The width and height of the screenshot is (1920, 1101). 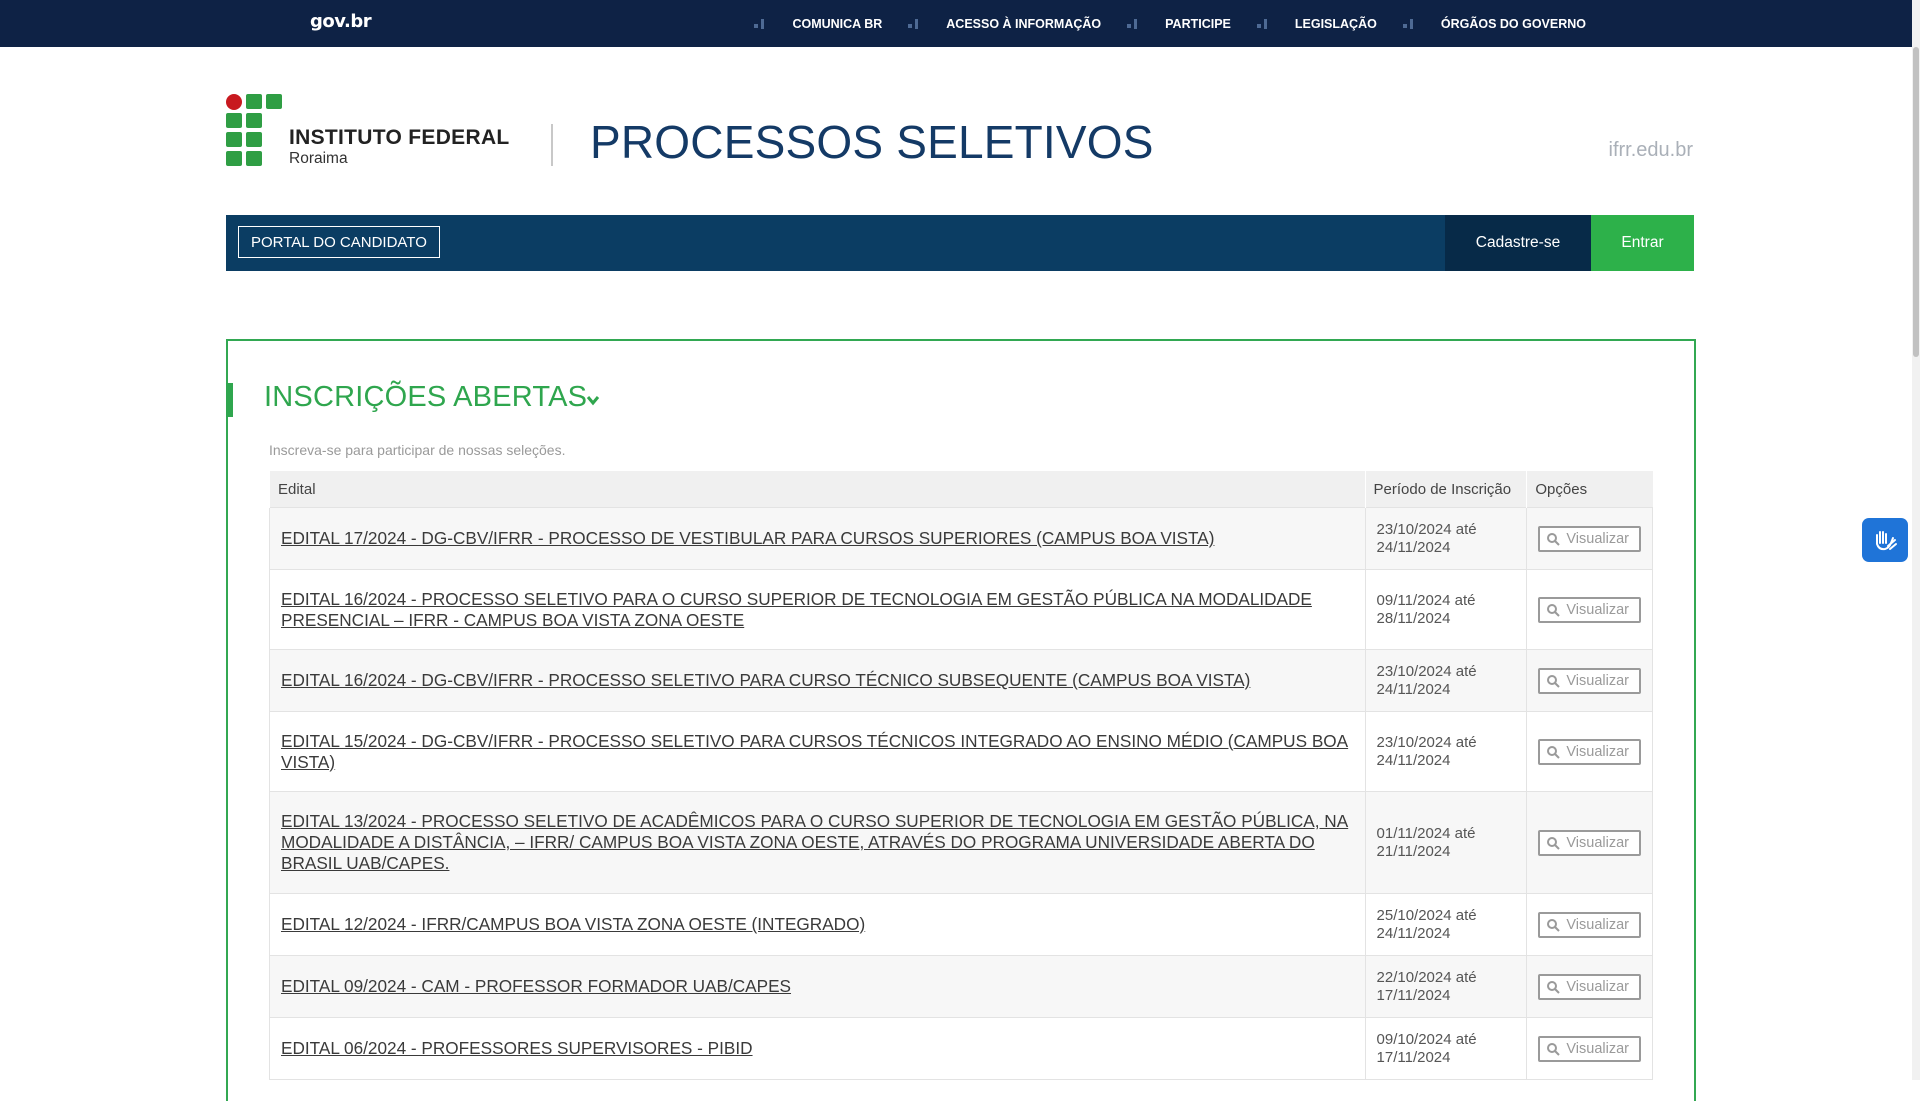 I want to click on vlibras-accessibility-button, so click(x=1885, y=540).